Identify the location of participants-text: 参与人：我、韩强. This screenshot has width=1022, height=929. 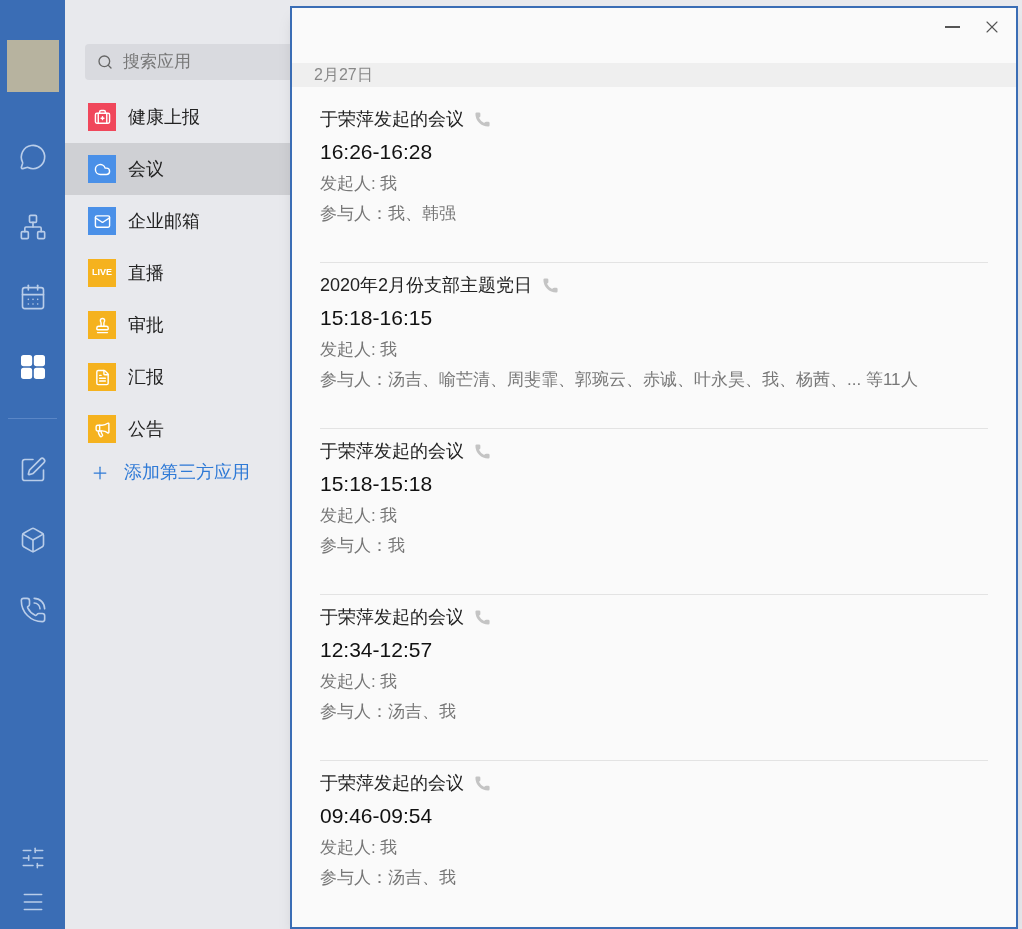
(388, 214).